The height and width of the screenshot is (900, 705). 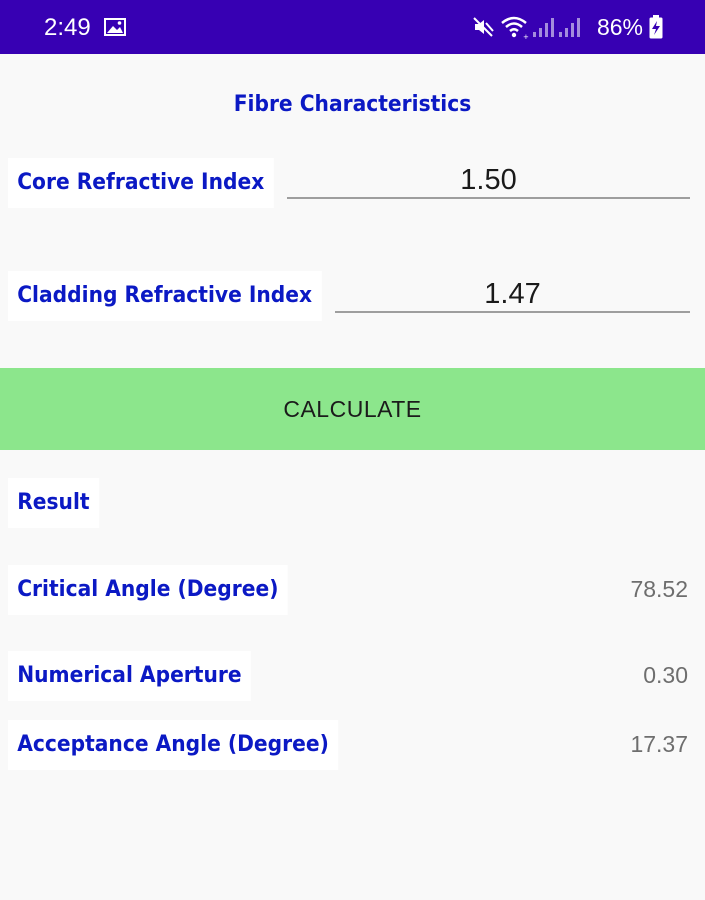 I want to click on status-icons: + 86%, so click(x=567, y=27).